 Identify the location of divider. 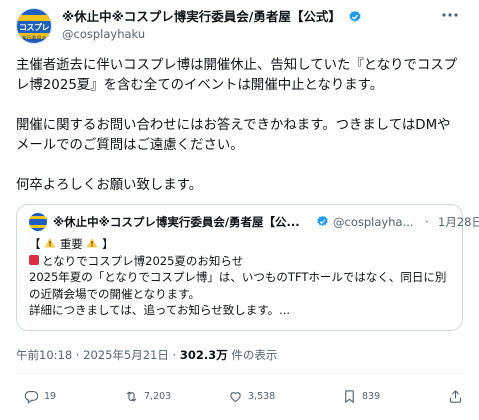
(239, 373).